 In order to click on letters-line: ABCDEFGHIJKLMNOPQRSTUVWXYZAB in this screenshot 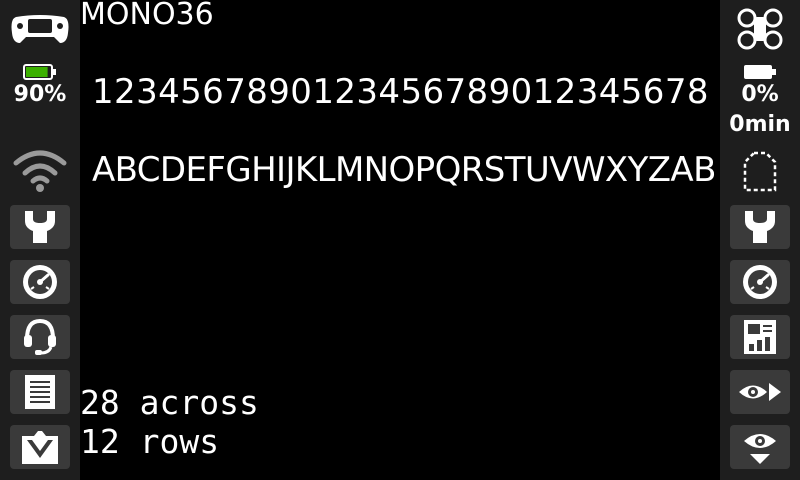, I will do `click(404, 170)`.